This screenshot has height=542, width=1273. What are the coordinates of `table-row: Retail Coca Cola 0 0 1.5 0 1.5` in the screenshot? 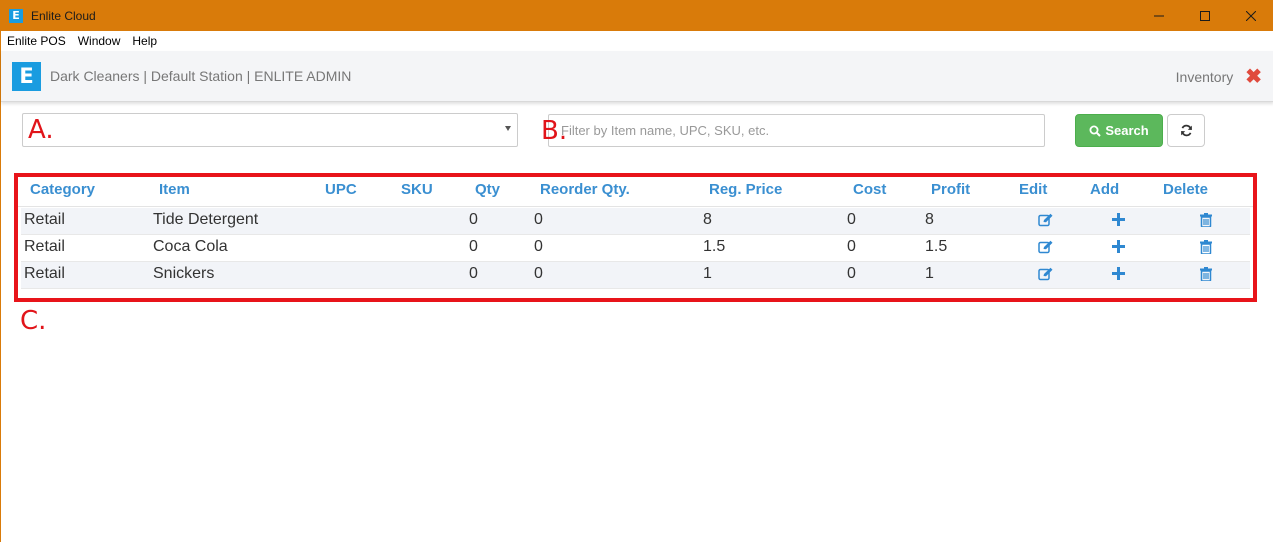 It's located at (635, 248).